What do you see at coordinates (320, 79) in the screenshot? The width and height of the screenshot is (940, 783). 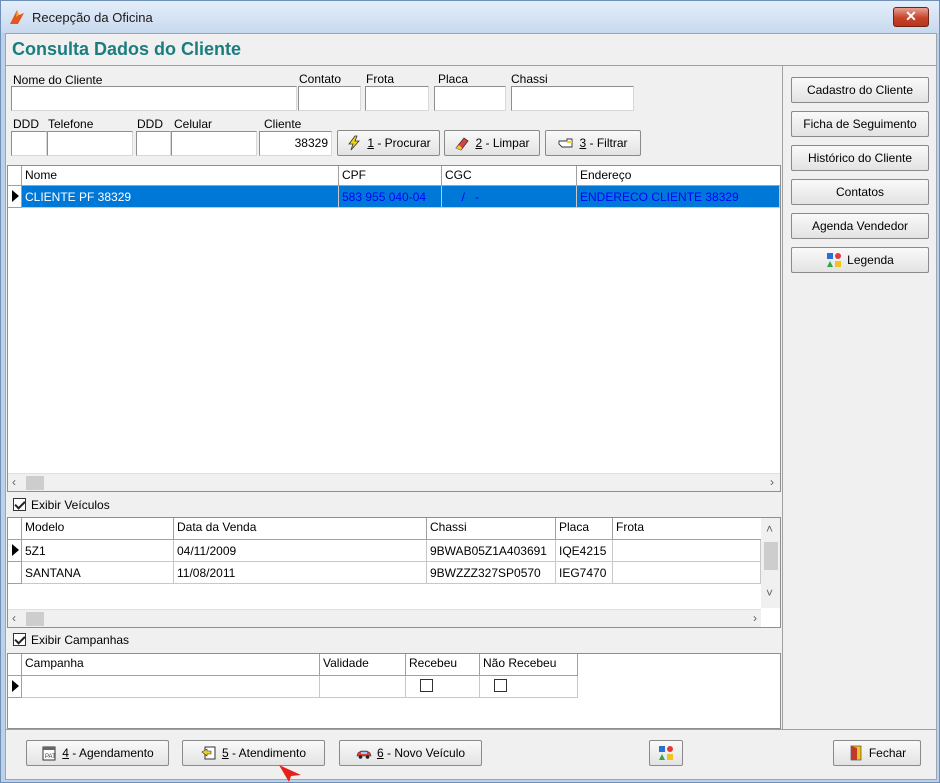 I see `contato-label: Contato` at bounding box center [320, 79].